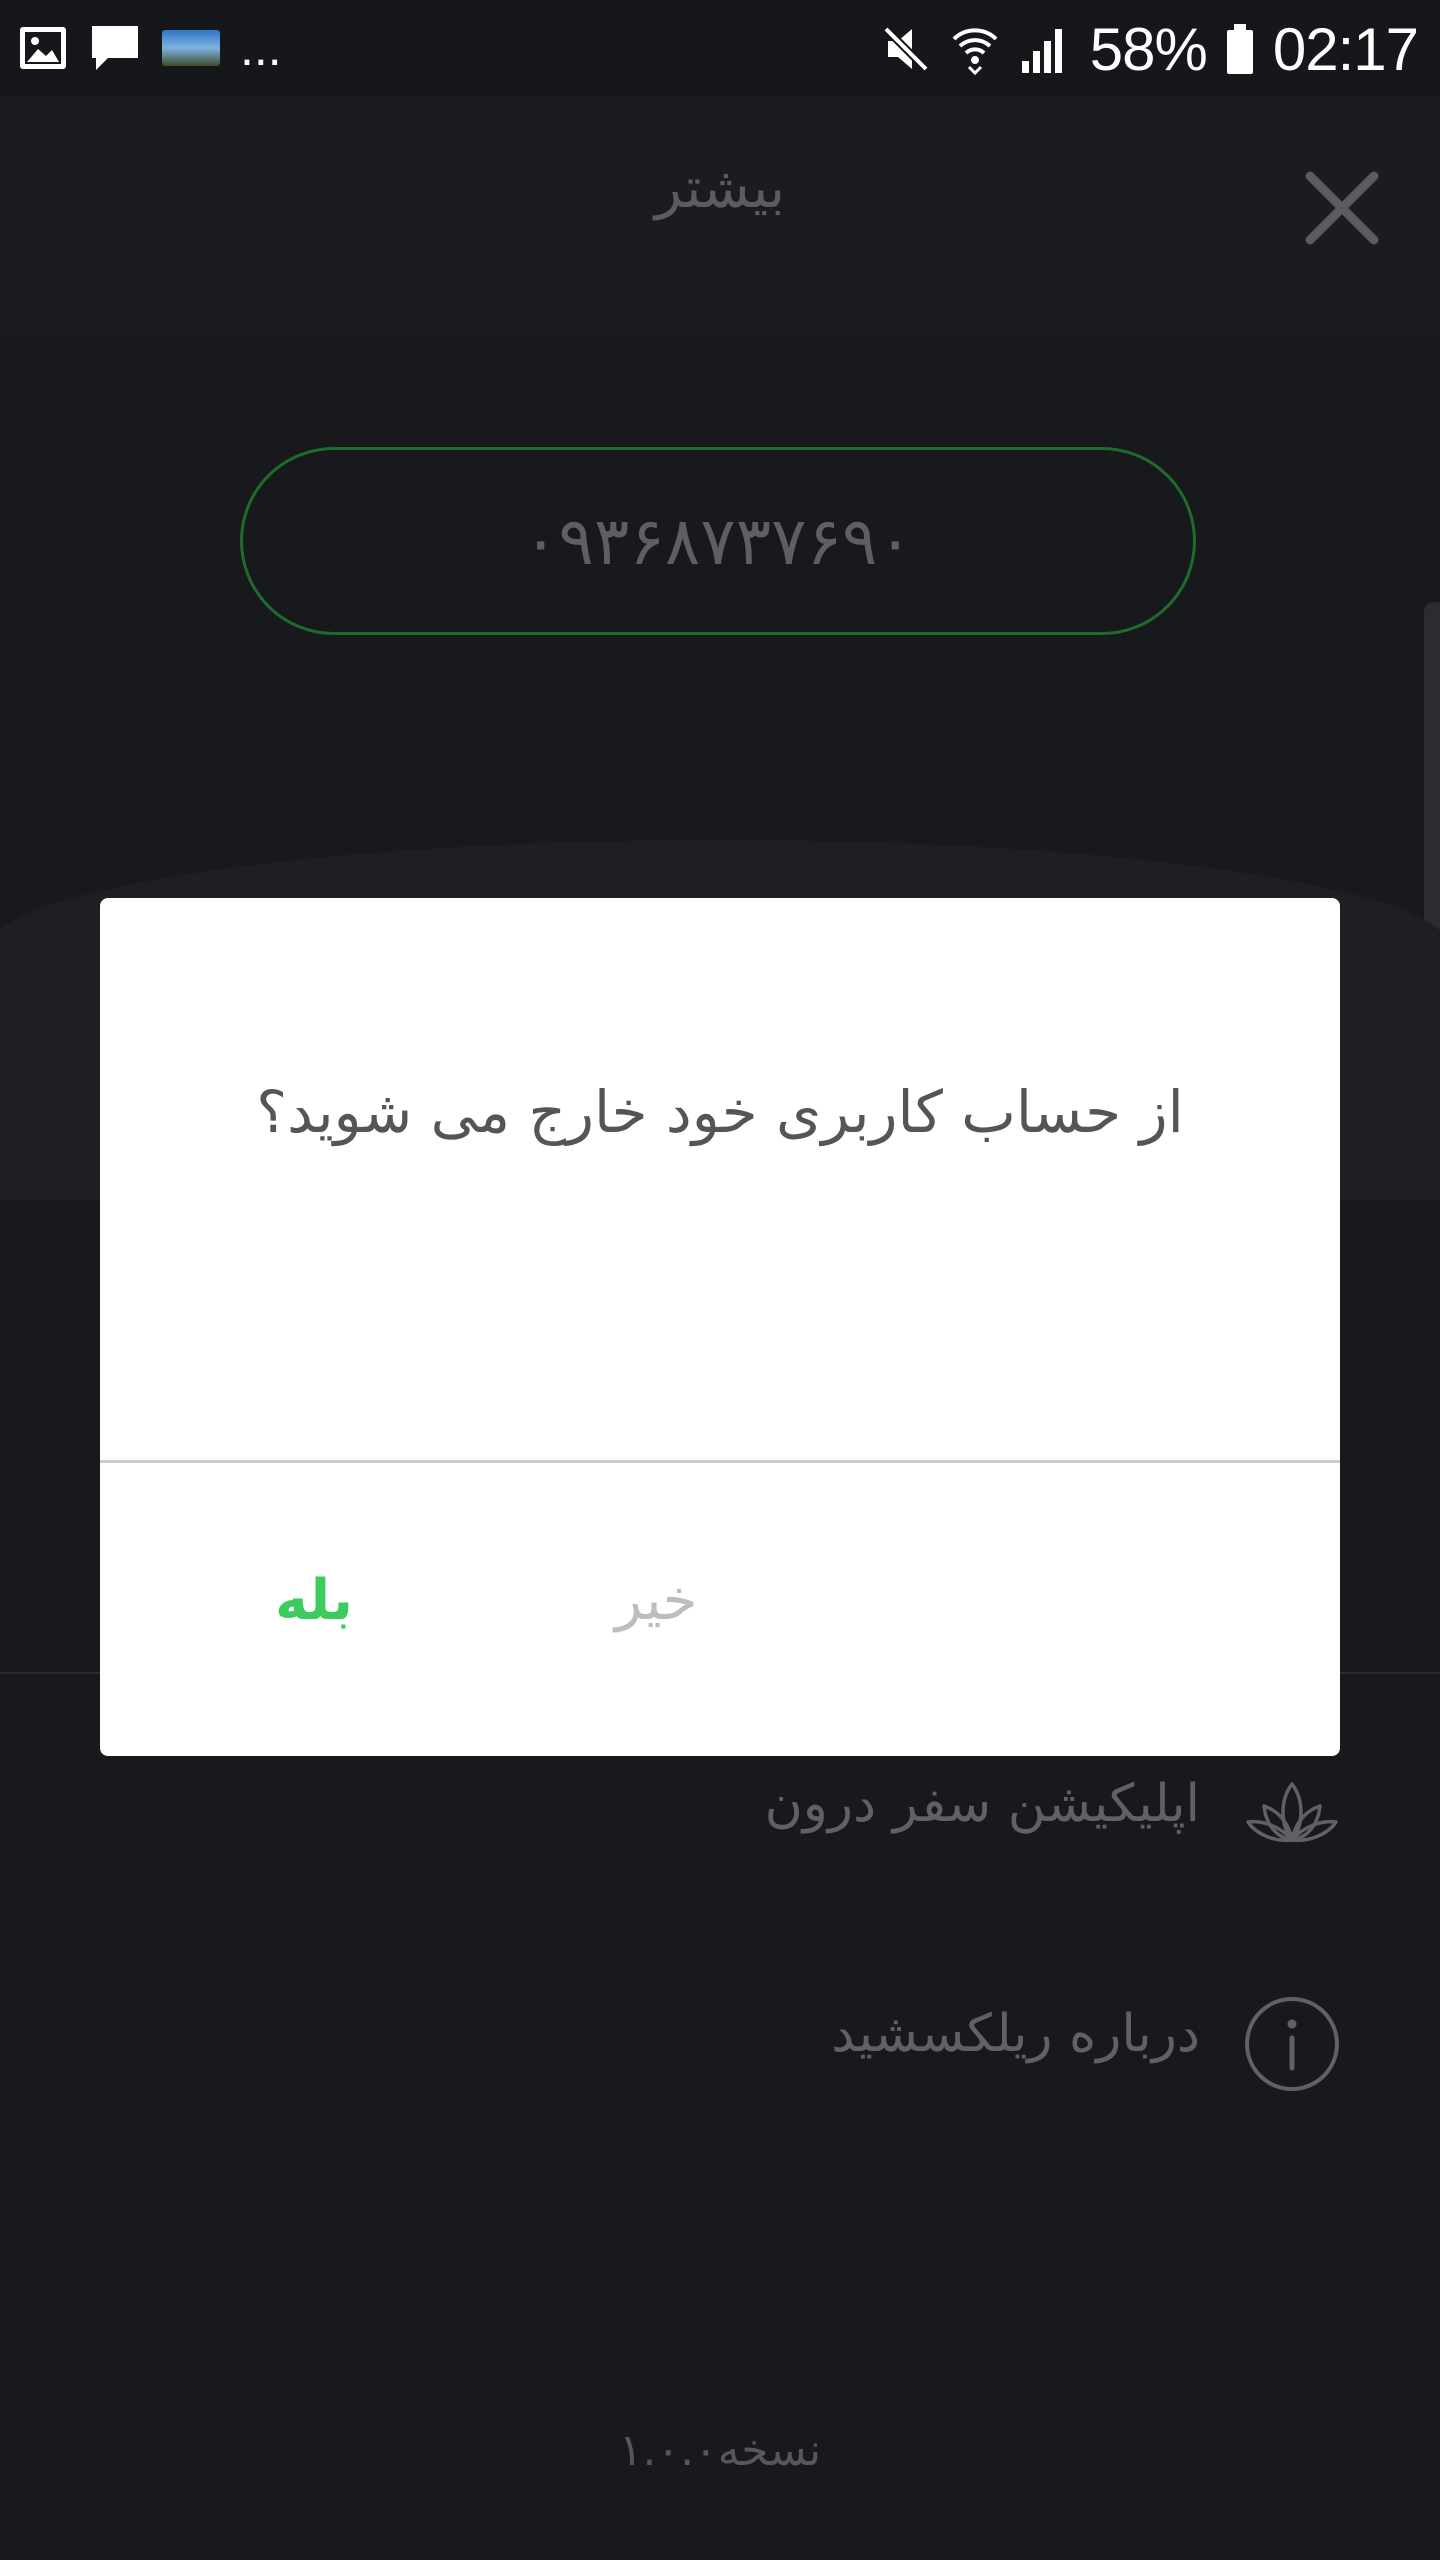  I want to click on menu-item-inner-journey-app: اپلیکیشن سفر درون, so click(720, 1808).